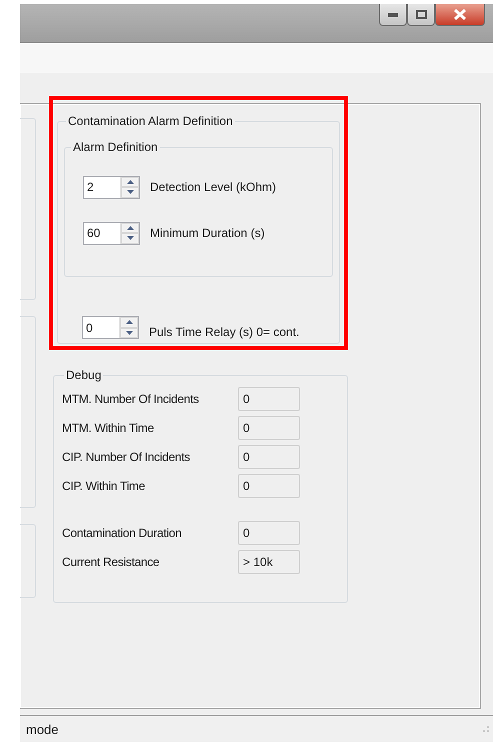 Image resolution: width=493 pixels, height=747 pixels. I want to click on status-text: mode, so click(42, 729).